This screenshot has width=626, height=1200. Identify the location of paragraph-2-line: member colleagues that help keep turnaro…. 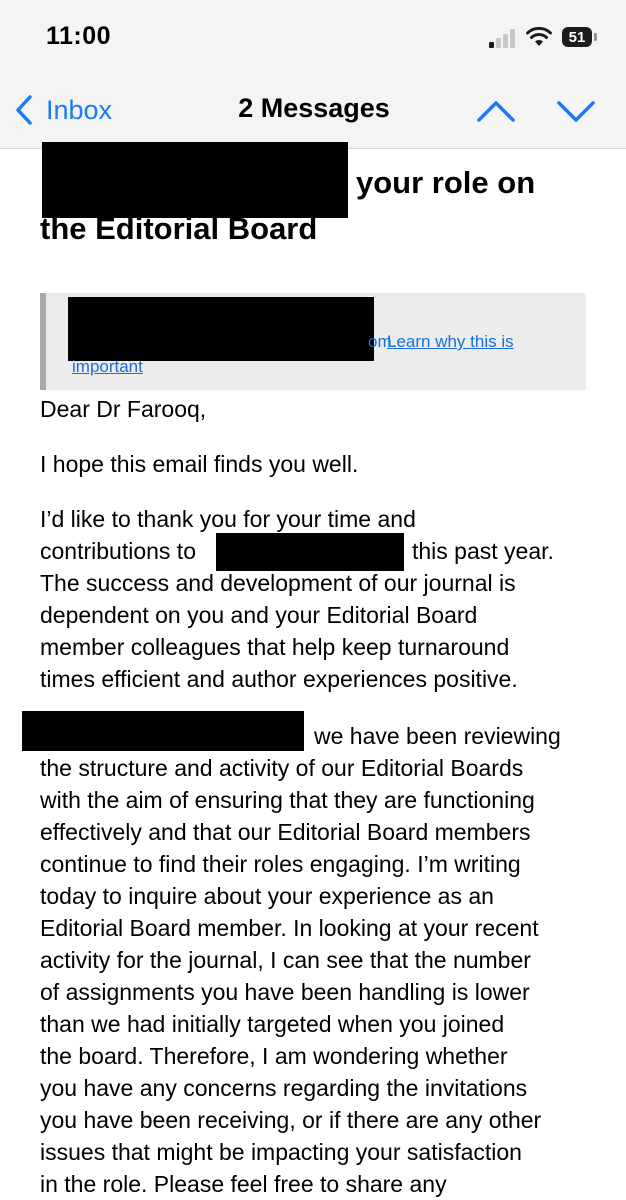
(275, 647).